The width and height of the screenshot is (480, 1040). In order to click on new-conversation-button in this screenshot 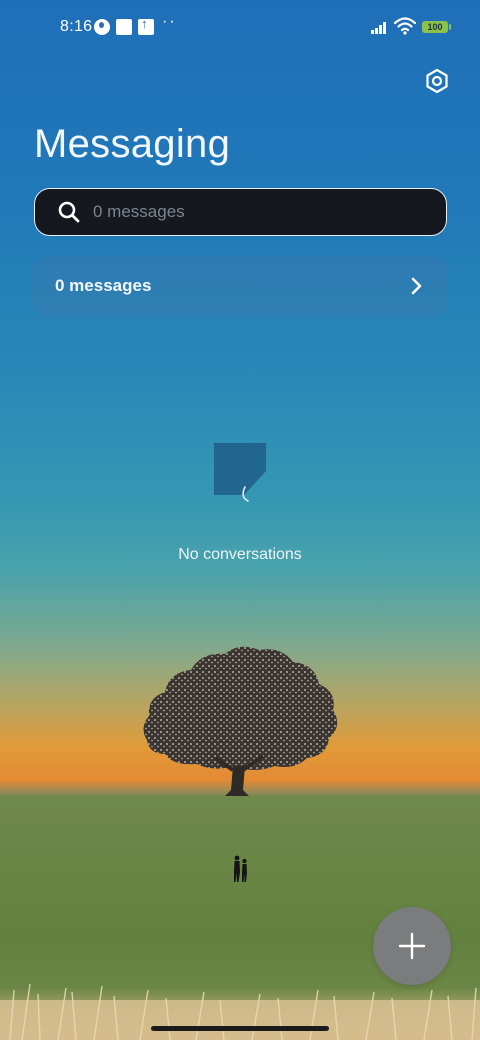, I will do `click(412, 946)`.